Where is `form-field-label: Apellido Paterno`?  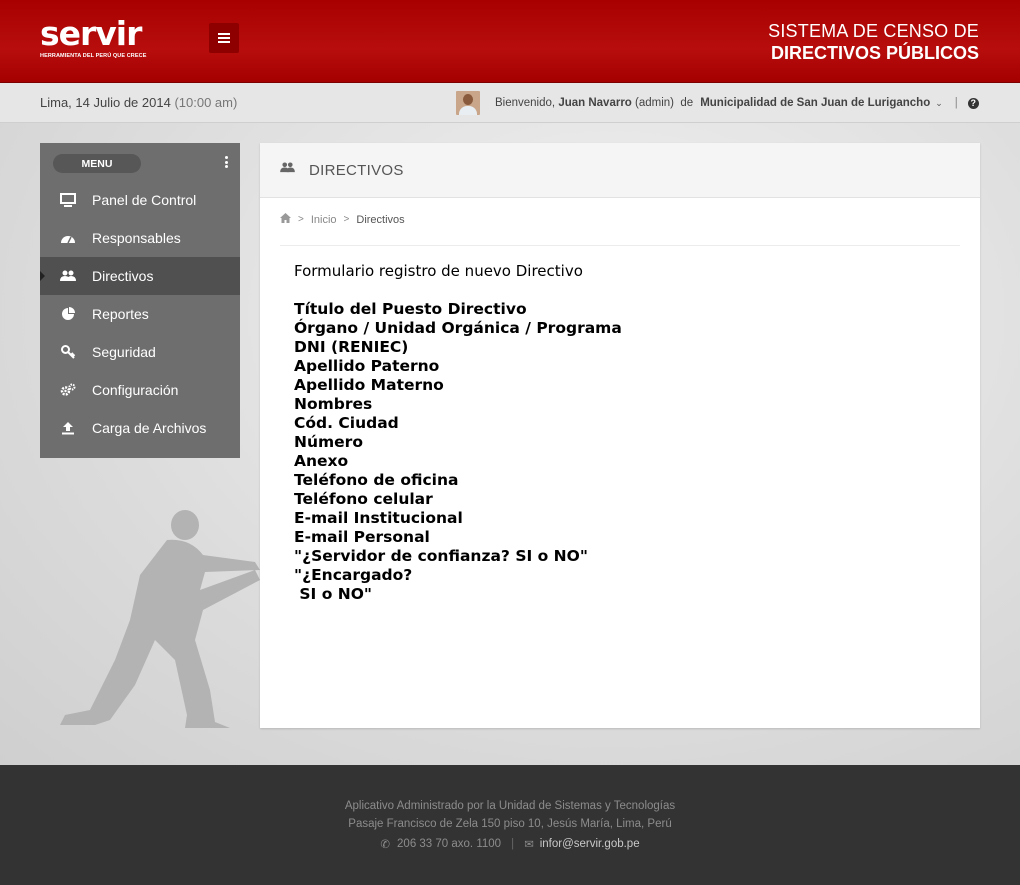
form-field-label: Apellido Paterno is located at coordinates (367, 366).